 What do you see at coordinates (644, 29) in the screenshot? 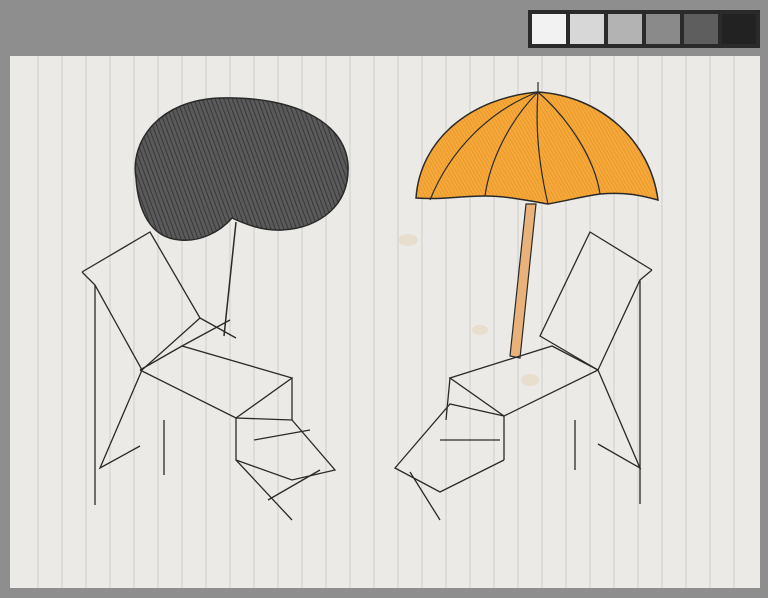
I see `color-calibration-strip` at bounding box center [644, 29].